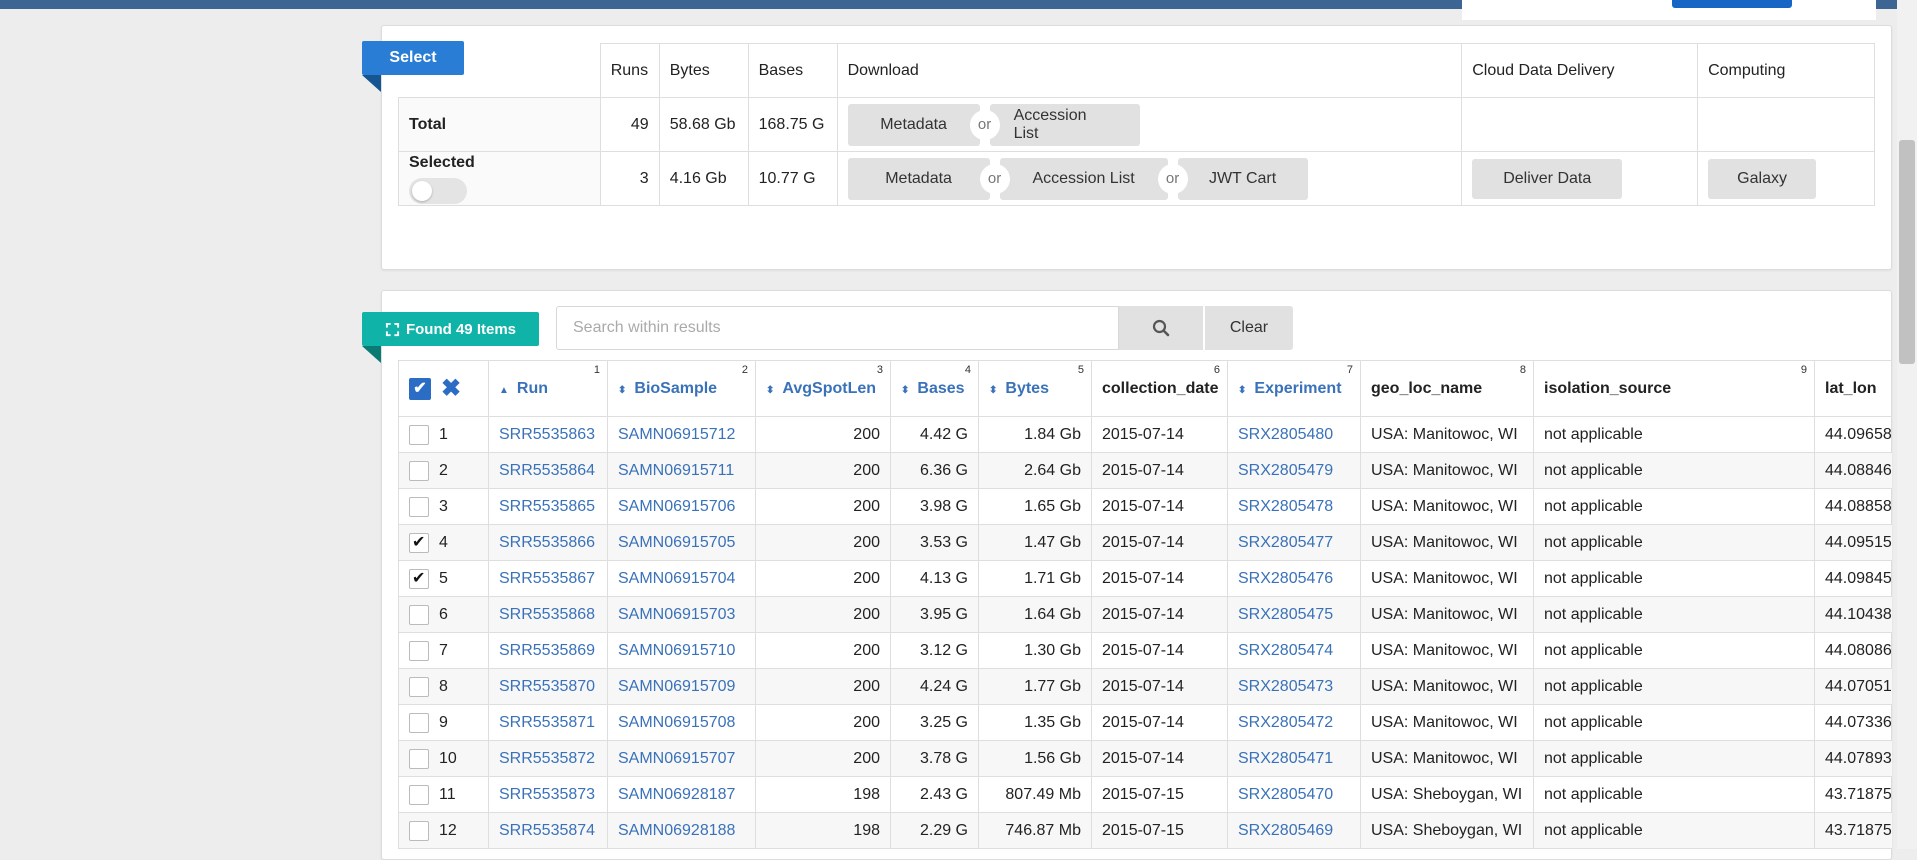  What do you see at coordinates (548, 794) in the screenshot?
I see `run-link: SRR5535873` at bounding box center [548, 794].